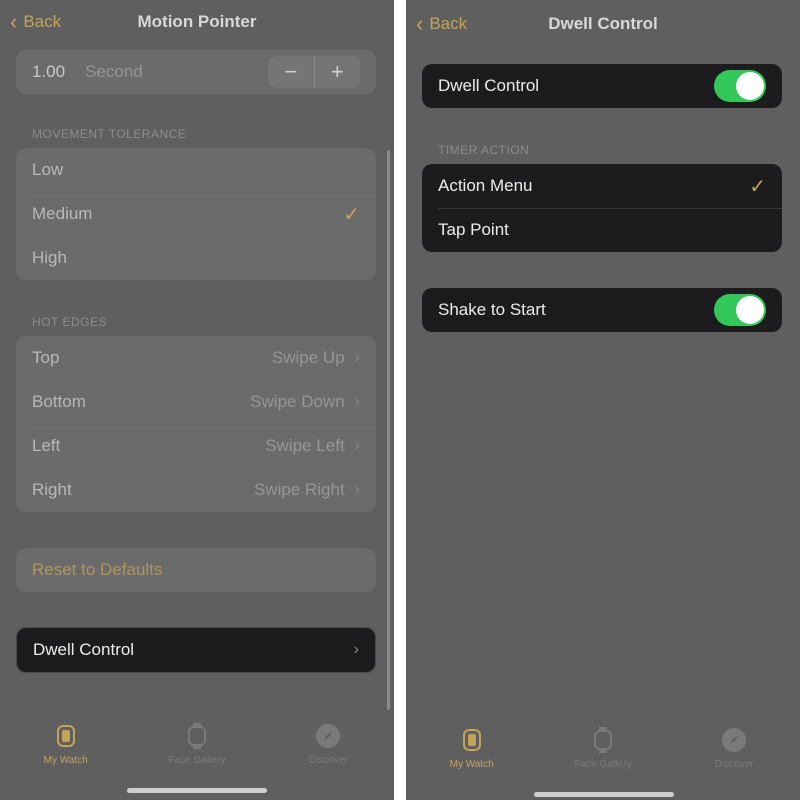  I want to click on row-value: Swipe Up, so click(308, 357).